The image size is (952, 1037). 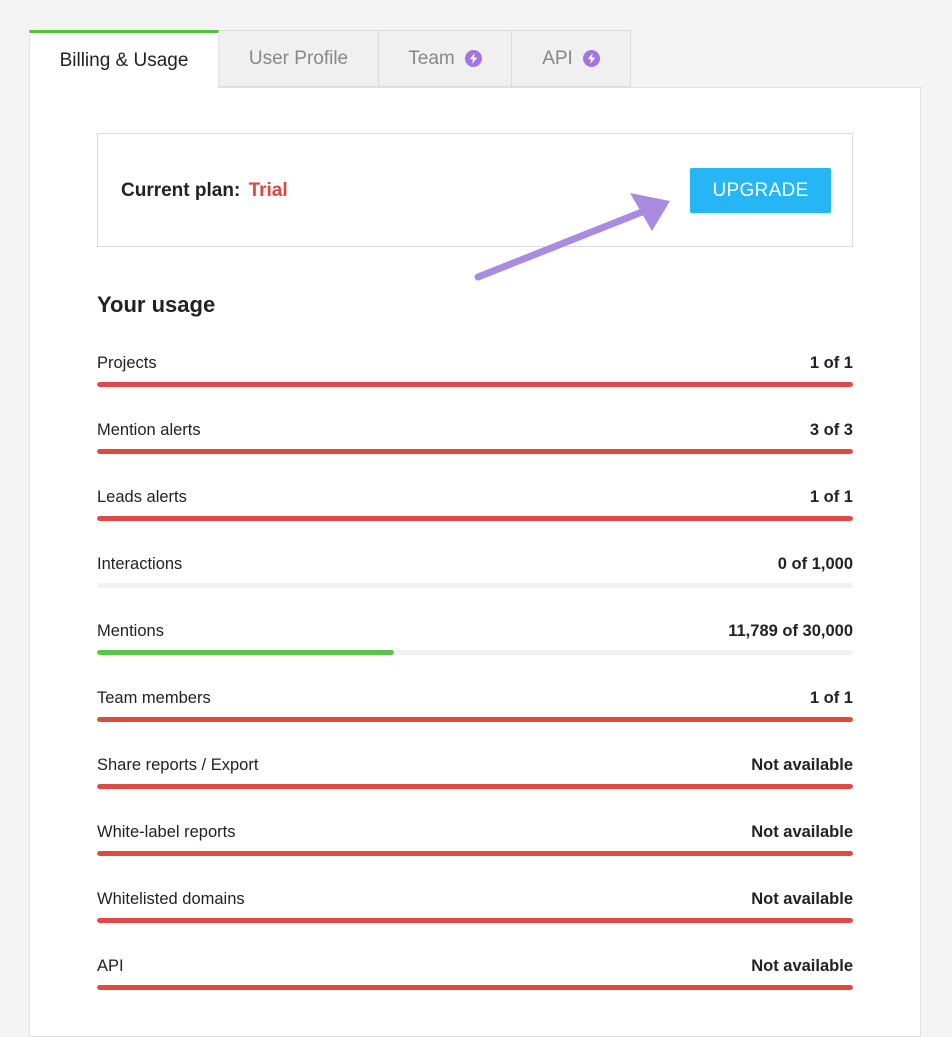 I want to click on current-plan-card: Current plan: Trial UPGRADE, so click(x=475, y=190).